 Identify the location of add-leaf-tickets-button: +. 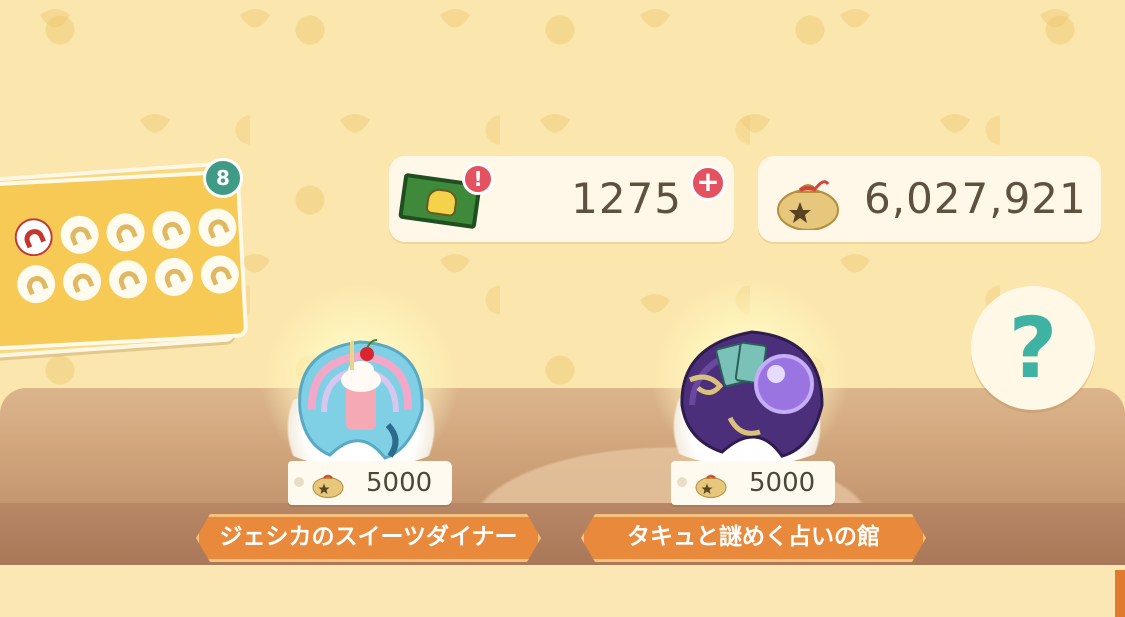
(708, 183).